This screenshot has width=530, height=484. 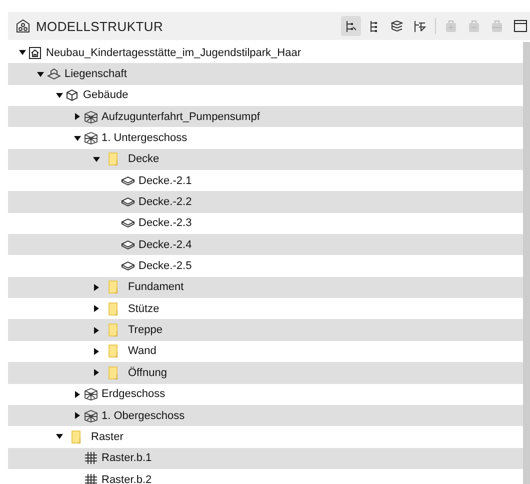 I want to click on cube-icon, so click(x=72, y=95).